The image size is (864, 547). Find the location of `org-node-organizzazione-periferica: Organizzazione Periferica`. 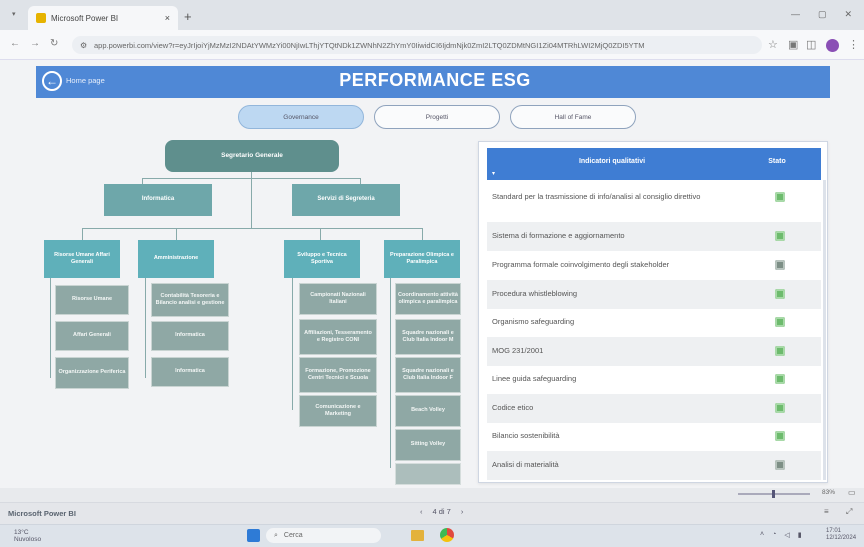

org-node-organizzazione-periferica: Organizzazione Periferica is located at coordinates (92, 373).